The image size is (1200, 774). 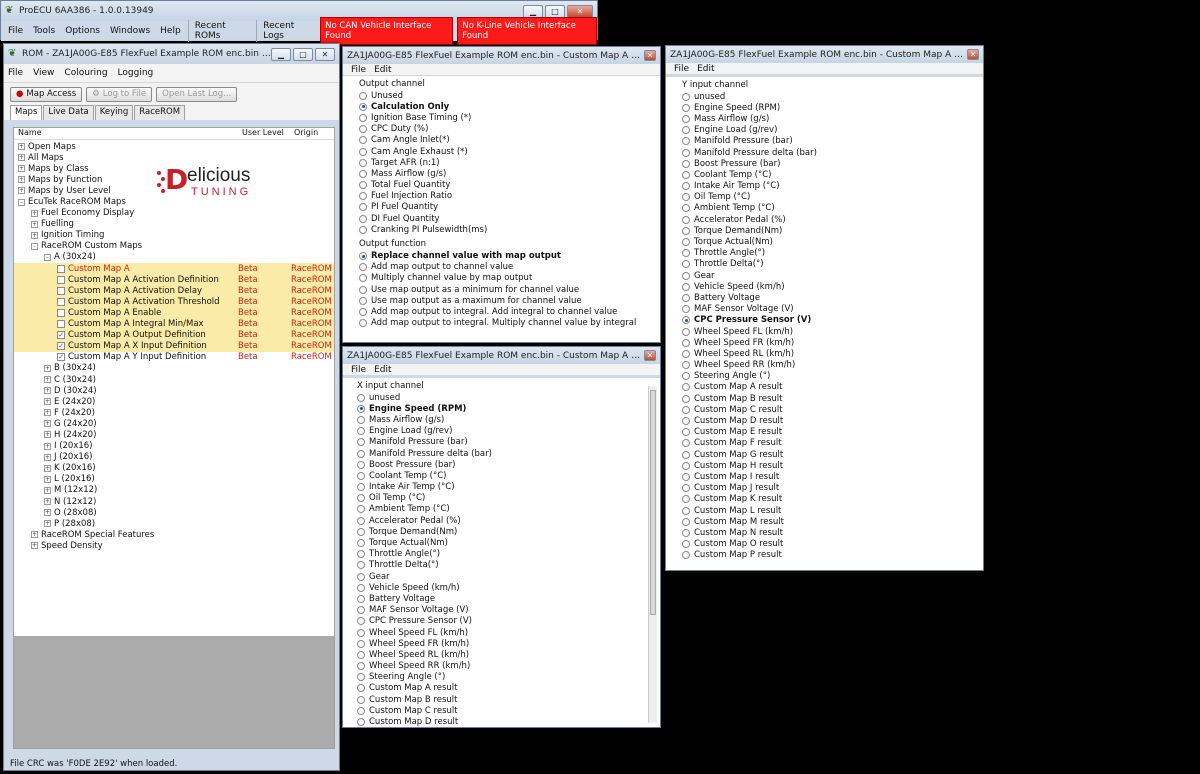 What do you see at coordinates (174, 446) in the screenshot?
I see `tree-row: + I (20x16)` at bounding box center [174, 446].